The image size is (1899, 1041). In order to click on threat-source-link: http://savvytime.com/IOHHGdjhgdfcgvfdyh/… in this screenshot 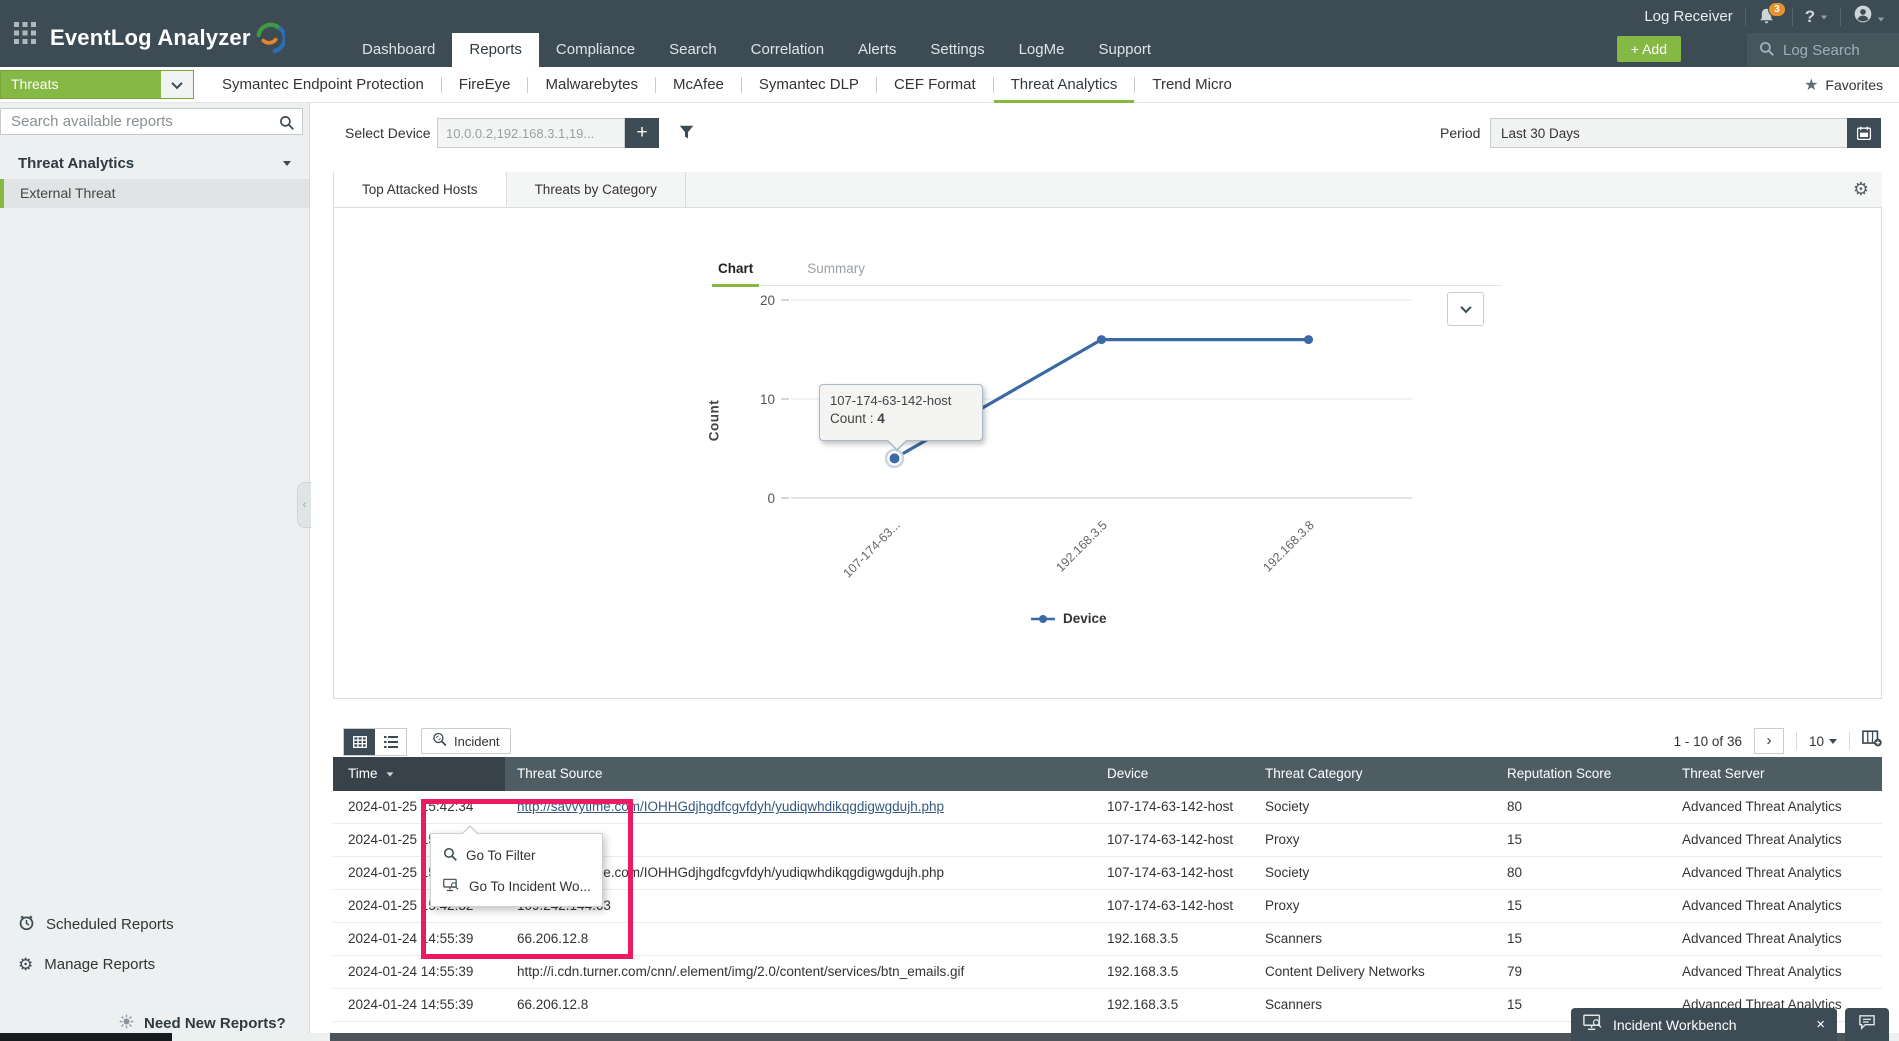, I will do `click(730, 806)`.